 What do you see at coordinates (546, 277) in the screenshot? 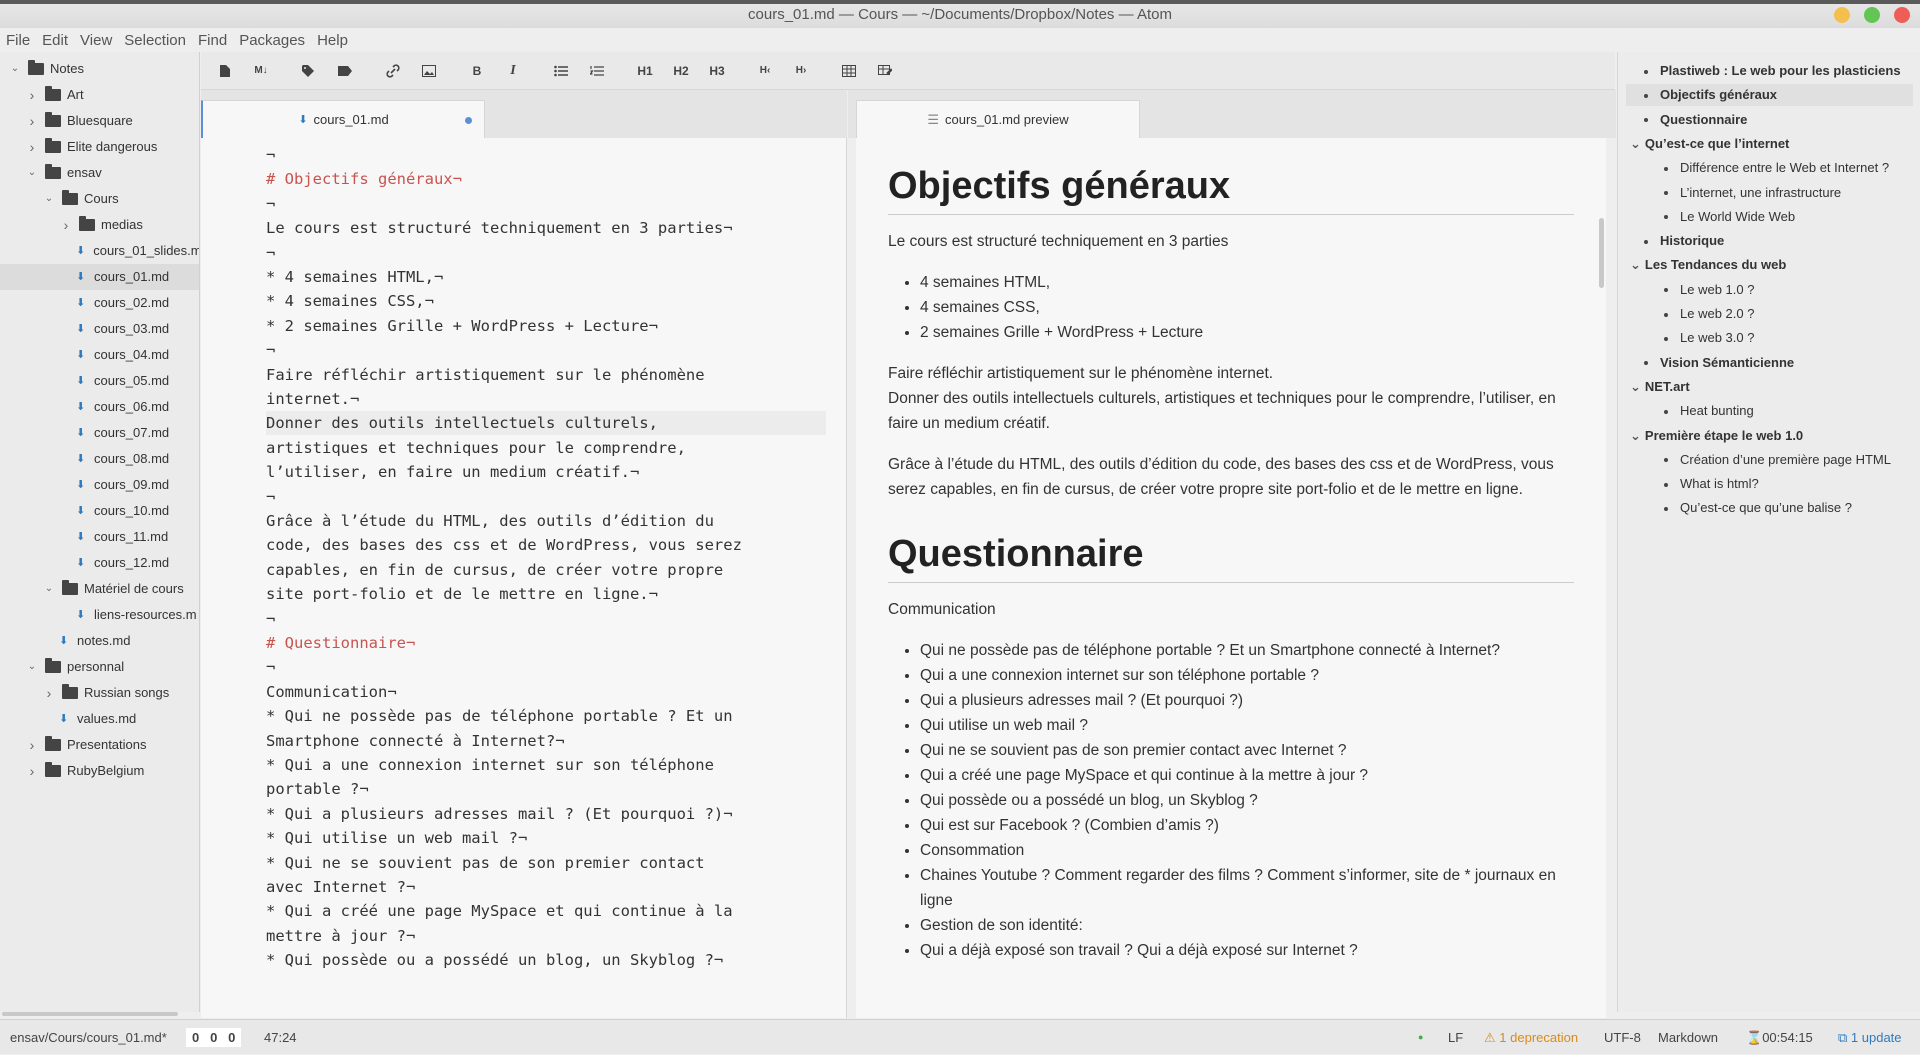
I see `editor-line: * 4 semaines HTML,¬` at bounding box center [546, 277].